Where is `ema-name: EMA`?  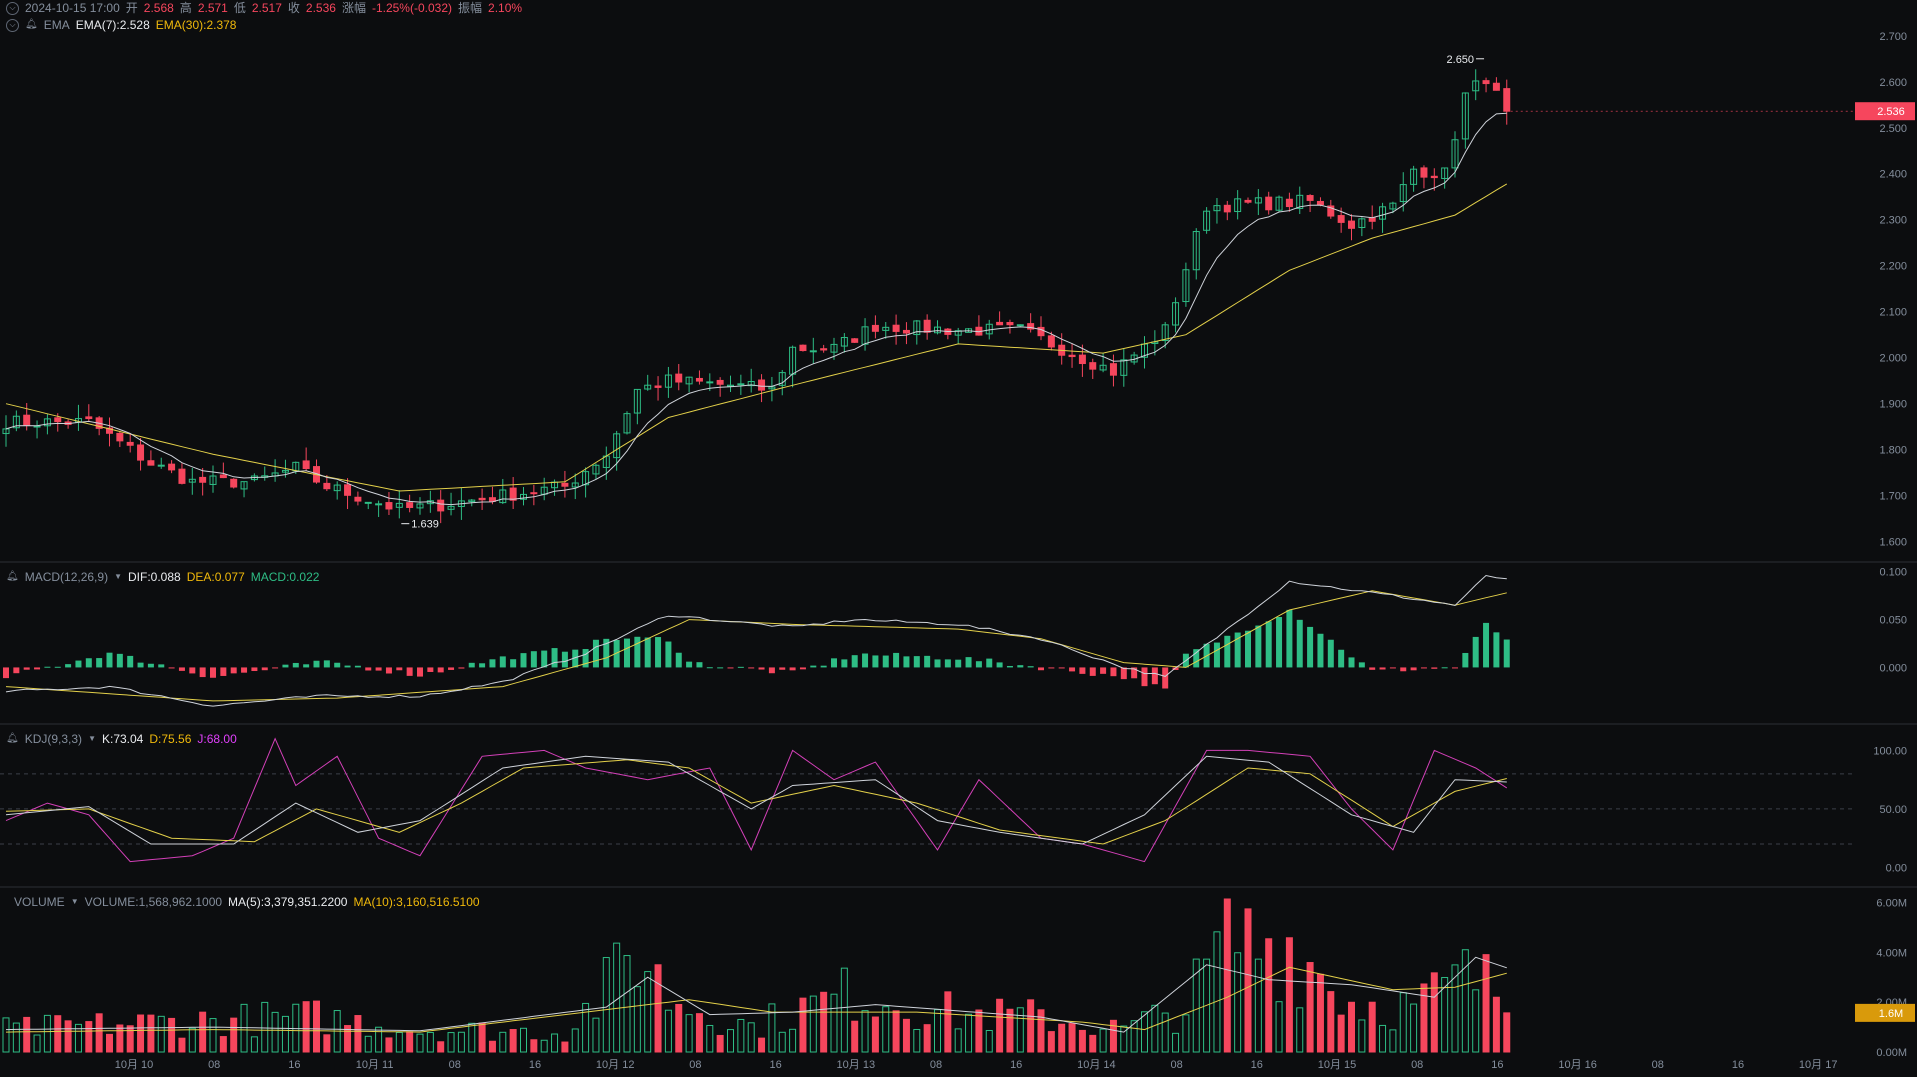 ema-name: EMA is located at coordinates (57, 25).